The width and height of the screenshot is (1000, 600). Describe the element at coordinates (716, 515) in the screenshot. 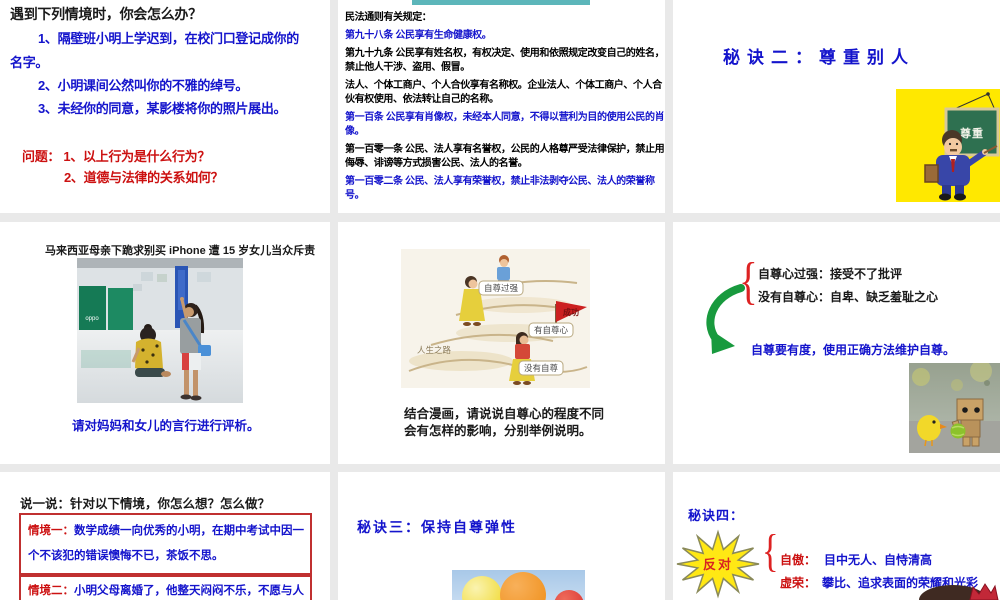

I see `slide9-title: 秘诀四：` at that location.